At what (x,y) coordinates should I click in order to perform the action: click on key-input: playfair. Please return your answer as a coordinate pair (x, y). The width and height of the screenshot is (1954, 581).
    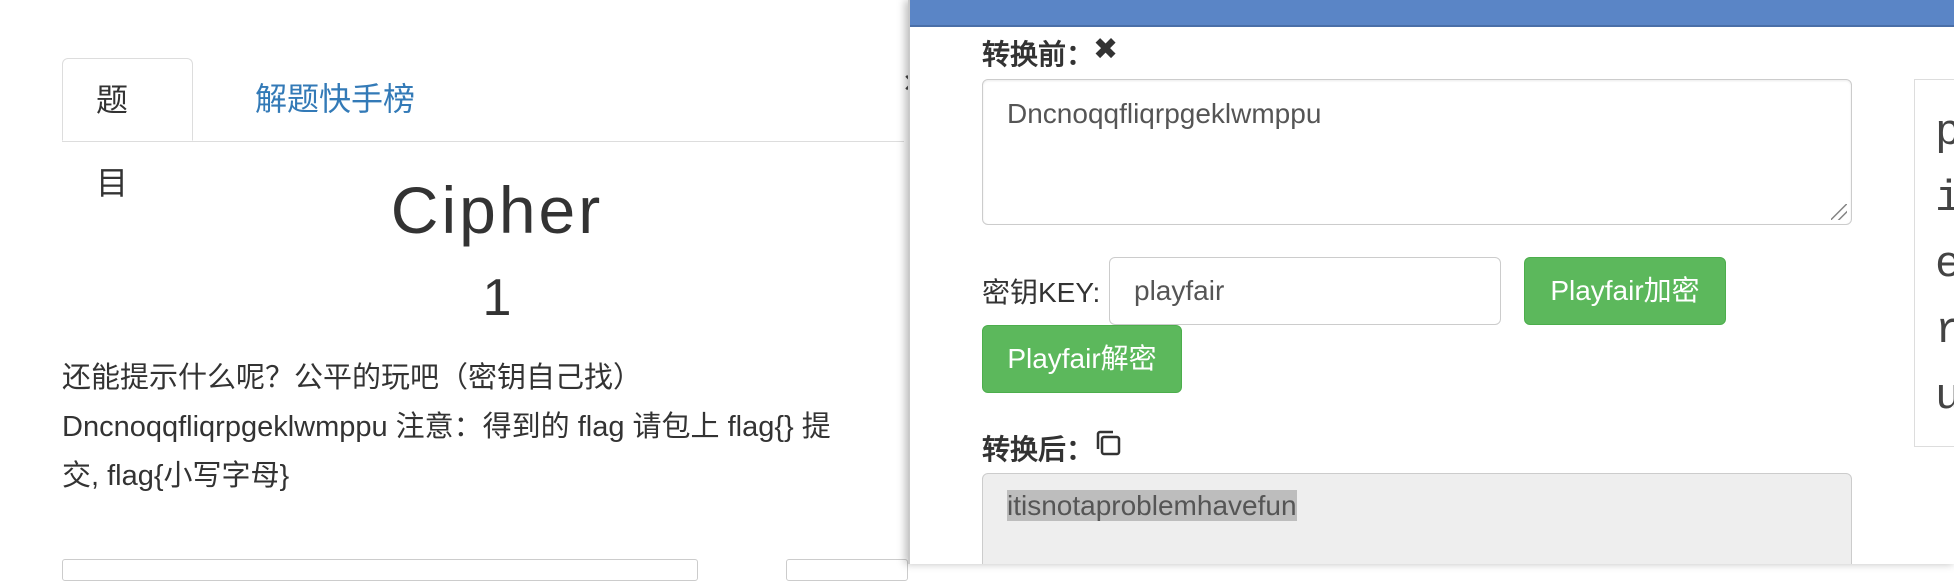
    Looking at the image, I should click on (1305, 291).